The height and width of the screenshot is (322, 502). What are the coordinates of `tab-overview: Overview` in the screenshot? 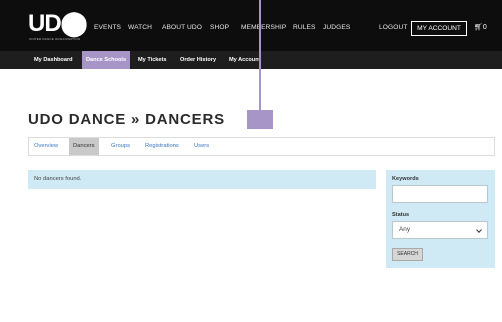 It's located at (46, 146).